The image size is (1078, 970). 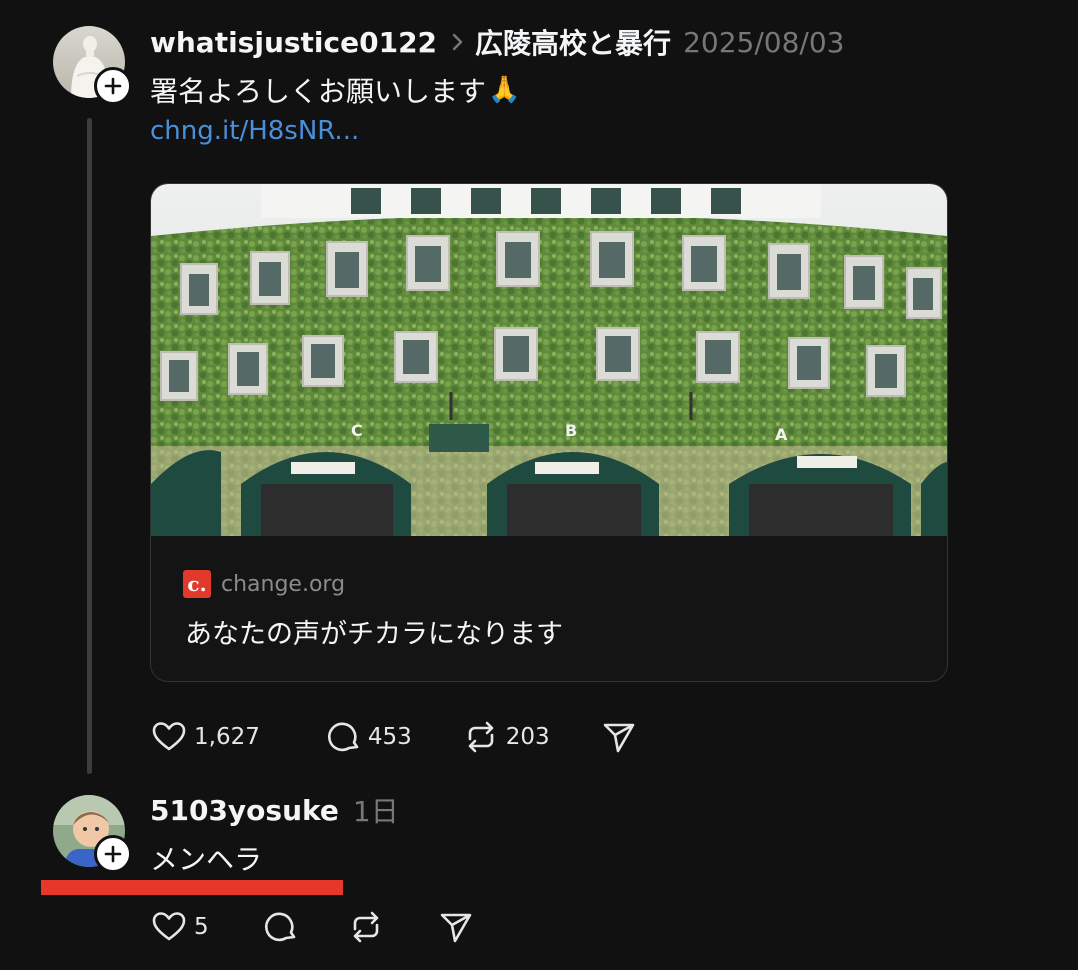 What do you see at coordinates (389, 737) in the screenshot?
I see `reply-count: 453` at bounding box center [389, 737].